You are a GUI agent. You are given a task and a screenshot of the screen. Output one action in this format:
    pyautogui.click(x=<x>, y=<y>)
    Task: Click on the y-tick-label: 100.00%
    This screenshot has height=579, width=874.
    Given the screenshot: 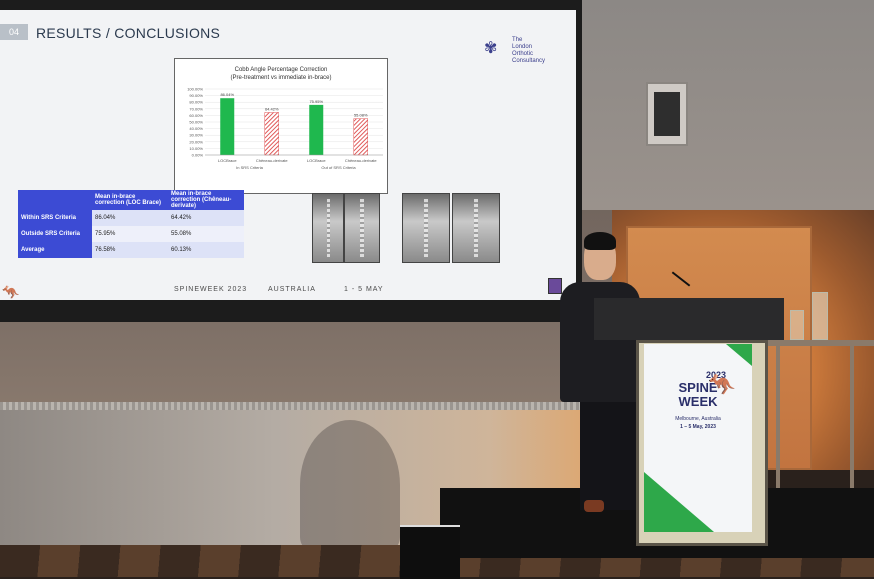 What is the action you would take?
    pyautogui.click(x=195, y=89)
    